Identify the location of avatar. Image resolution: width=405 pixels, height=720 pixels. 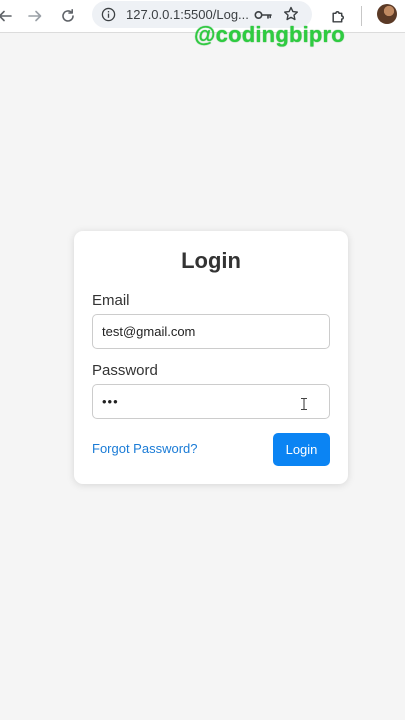
(387, 14).